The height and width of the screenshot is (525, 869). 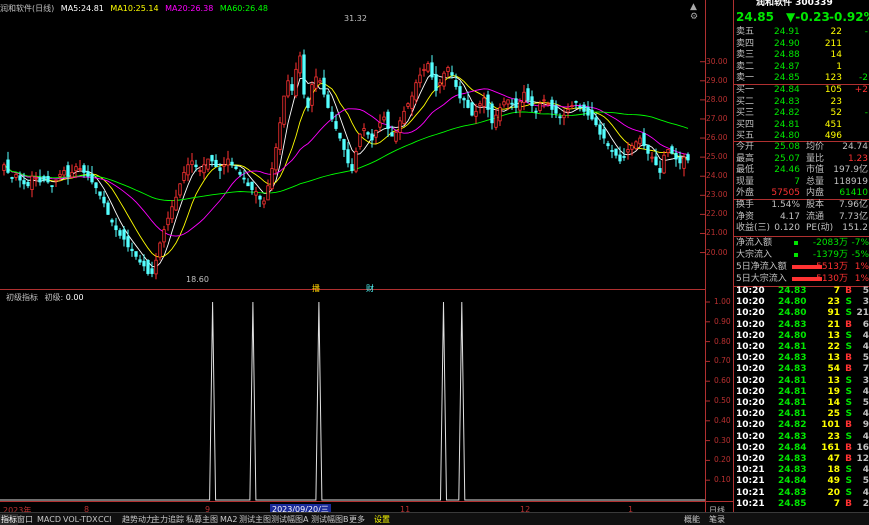 I want to click on tick-row: 10:20 24.83 47 B 12, so click(x=801, y=459).